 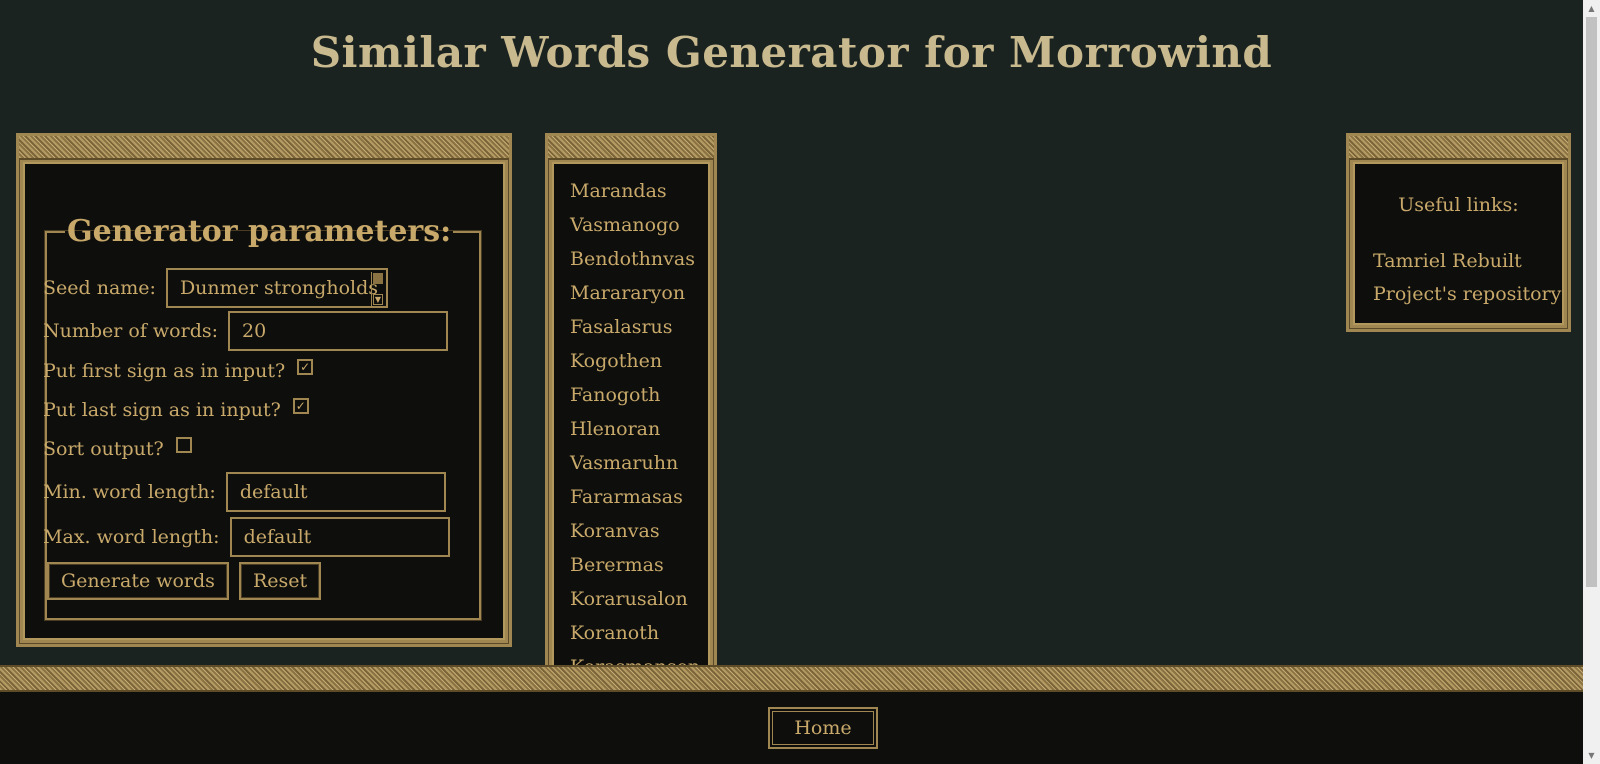 What do you see at coordinates (632, 259) in the screenshot?
I see `word-item: Bendothnvas` at bounding box center [632, 259].